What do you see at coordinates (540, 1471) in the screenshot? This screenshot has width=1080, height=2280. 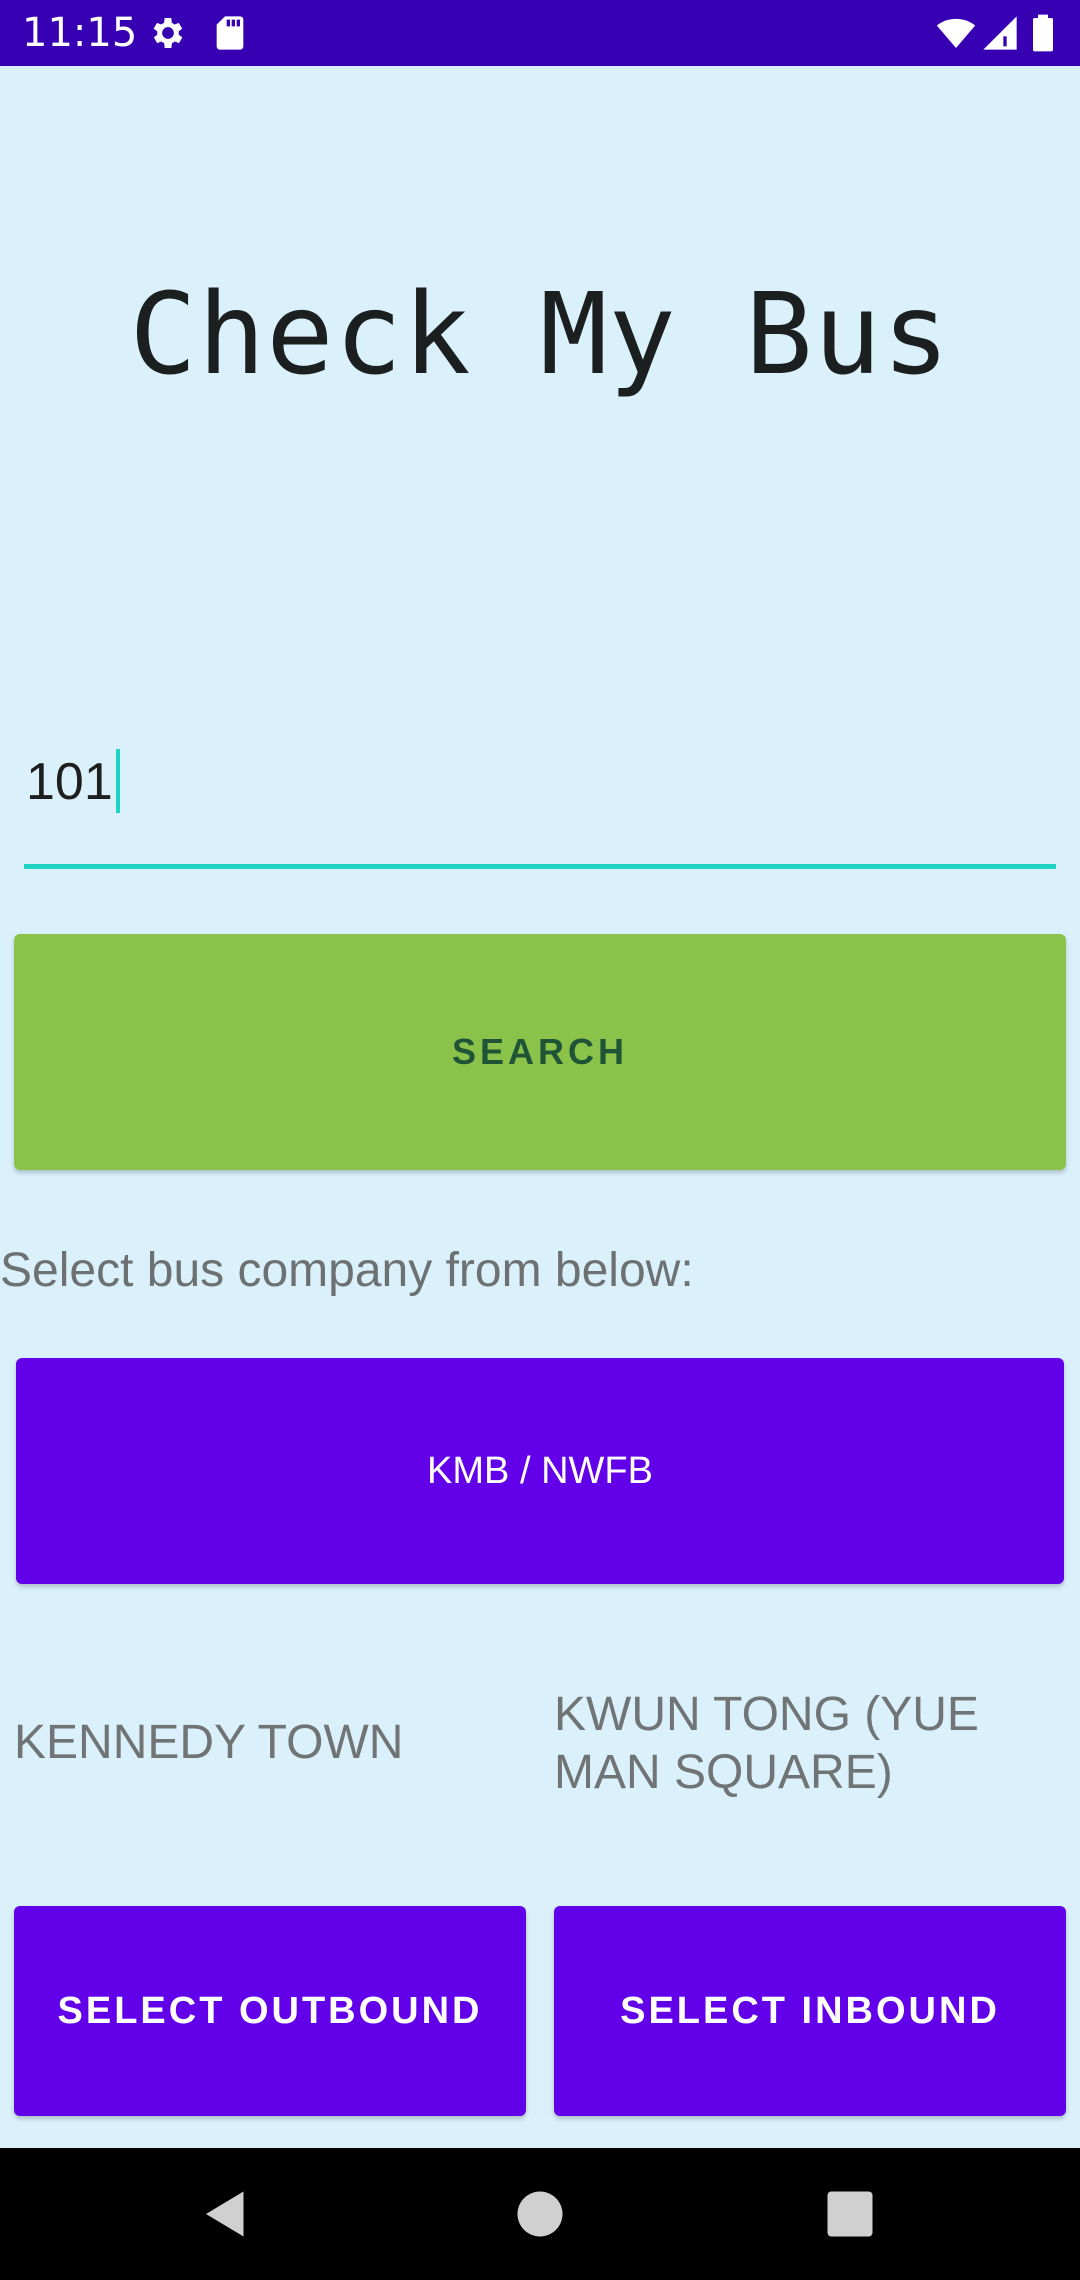 I see `bus-company-button: KMB / NWFB` at bounding box center [540, 1471].